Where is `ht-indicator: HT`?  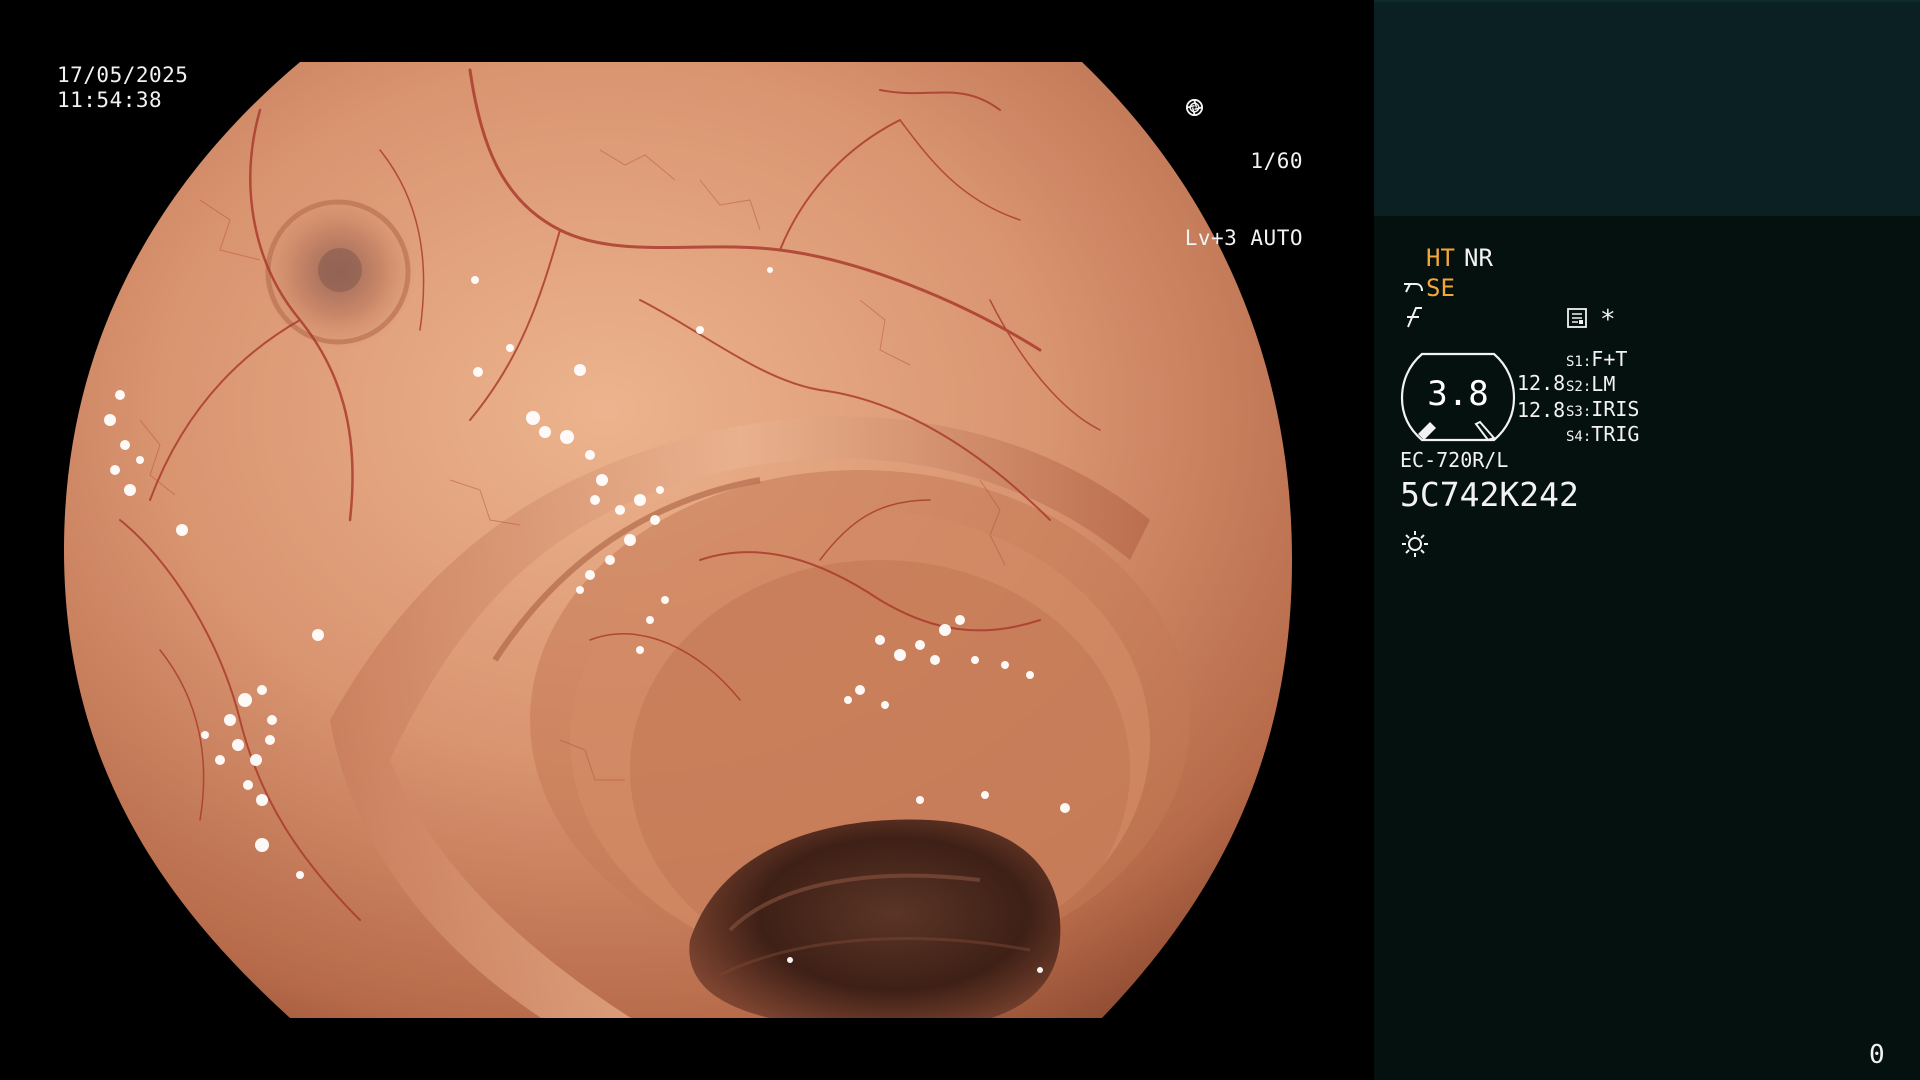
ht-indicator: HT is located at coordinates (1440, 258).